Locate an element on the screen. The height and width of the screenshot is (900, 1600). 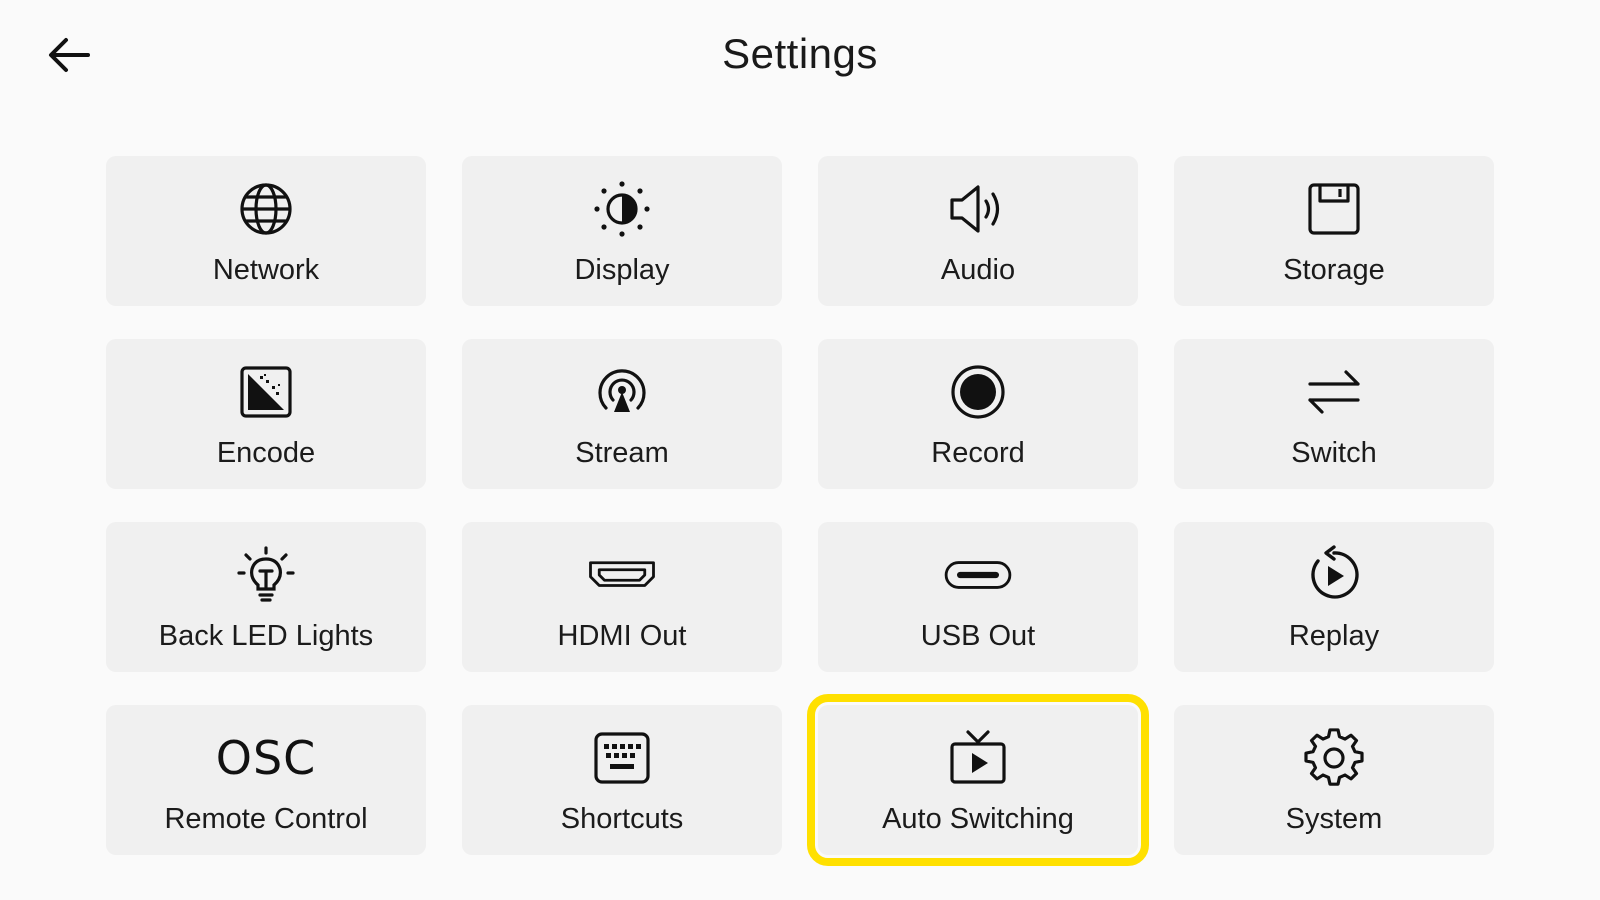
tile-switch: Switch is located at coordinates (1334, 414).